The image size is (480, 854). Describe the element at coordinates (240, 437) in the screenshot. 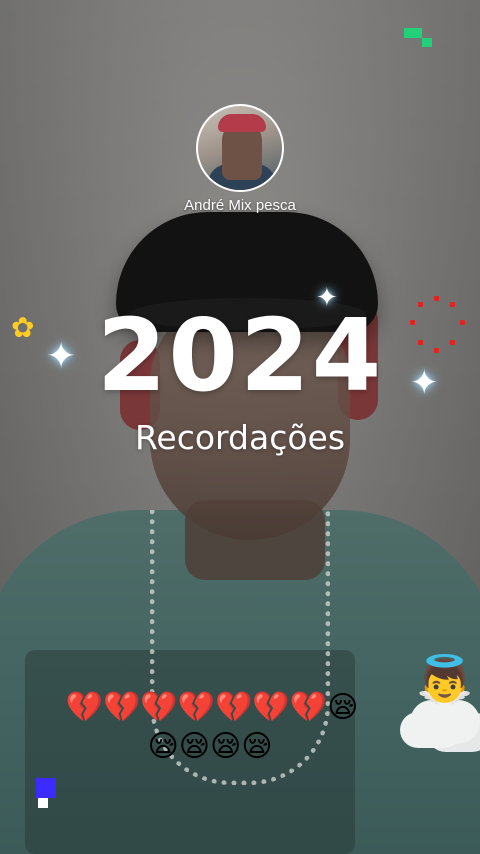

I see `memories-subtitle: Recordações` at that location.